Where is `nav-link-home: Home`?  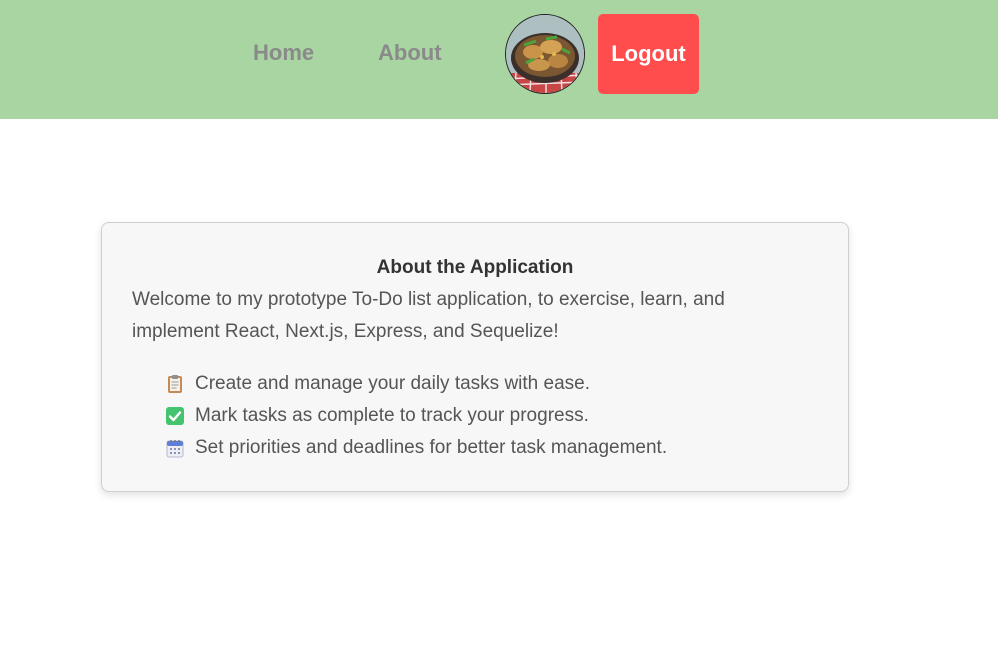
nav-link-home: Home is located at coordinates (283, 53).